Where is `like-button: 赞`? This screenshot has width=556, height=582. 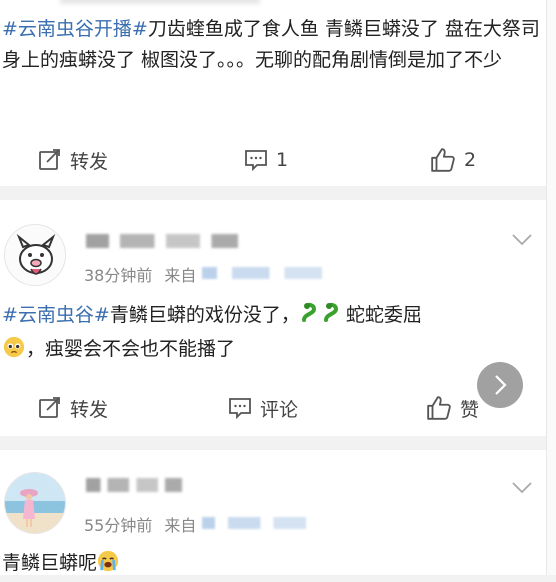 like-button: 赞 is located at coordinates (452, 408).